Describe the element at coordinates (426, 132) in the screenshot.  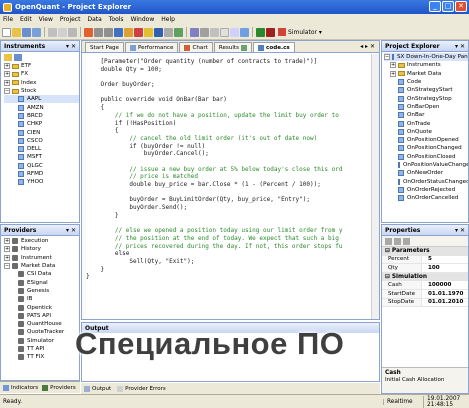
I see `tree-event-handler: OnQuote` at that location.